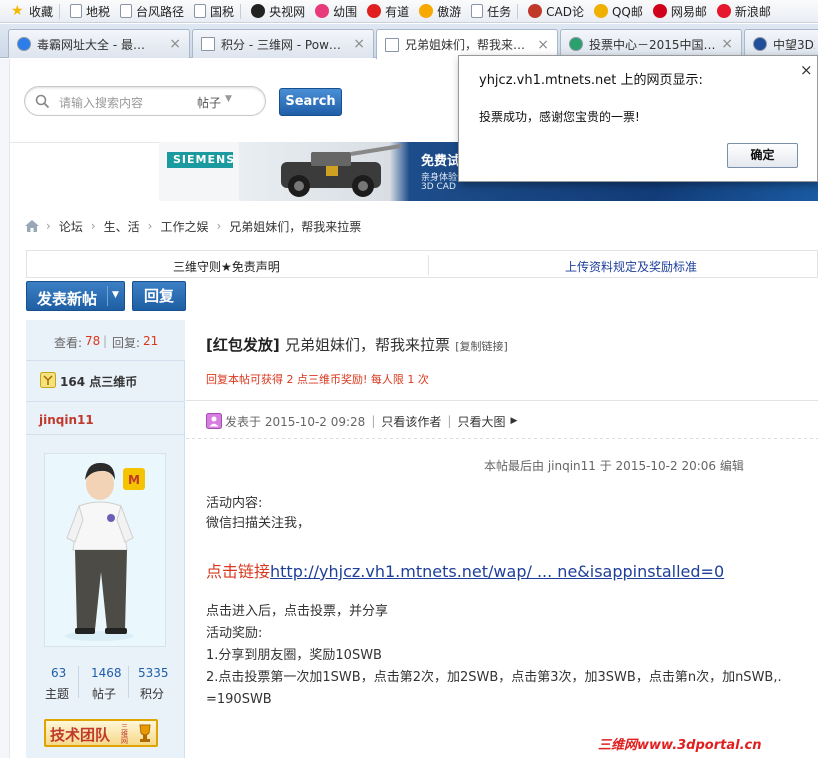 The height and width of the screenshot is (758, 818). I want to click on favorite-item: CAD论, so click(556, 11).